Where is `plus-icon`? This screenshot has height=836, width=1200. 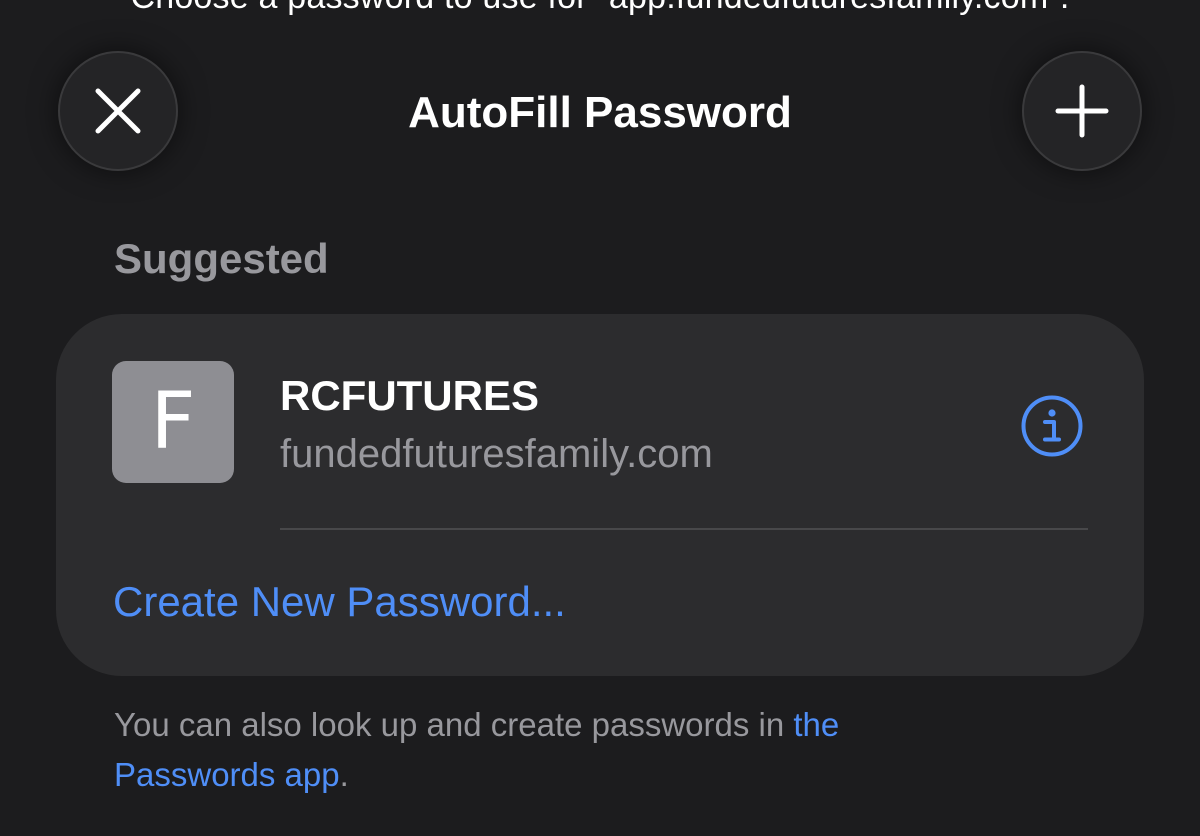 plus-icon is located at coordinates (1082, 111).